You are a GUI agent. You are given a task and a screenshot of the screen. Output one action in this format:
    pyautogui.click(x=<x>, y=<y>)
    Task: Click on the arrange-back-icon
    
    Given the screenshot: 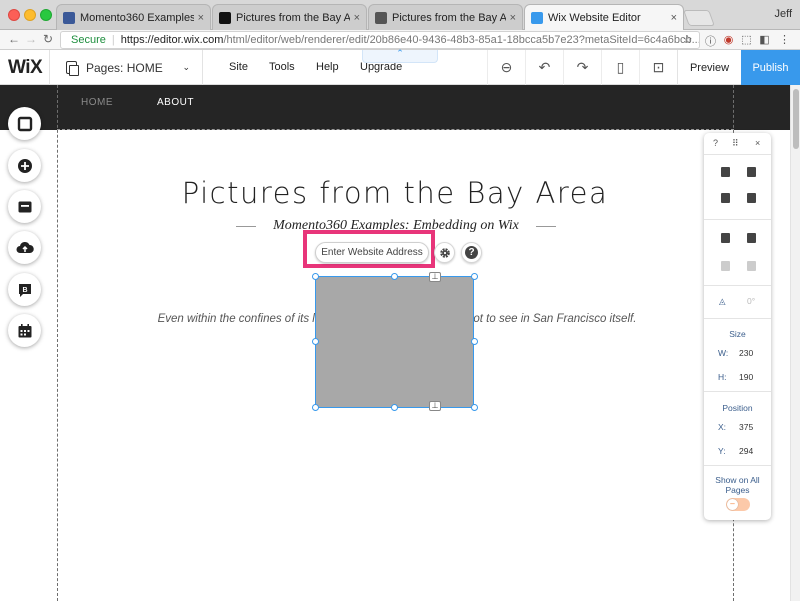 What is the action you would take?
    pyautogui.click(x=751, y=238)
    